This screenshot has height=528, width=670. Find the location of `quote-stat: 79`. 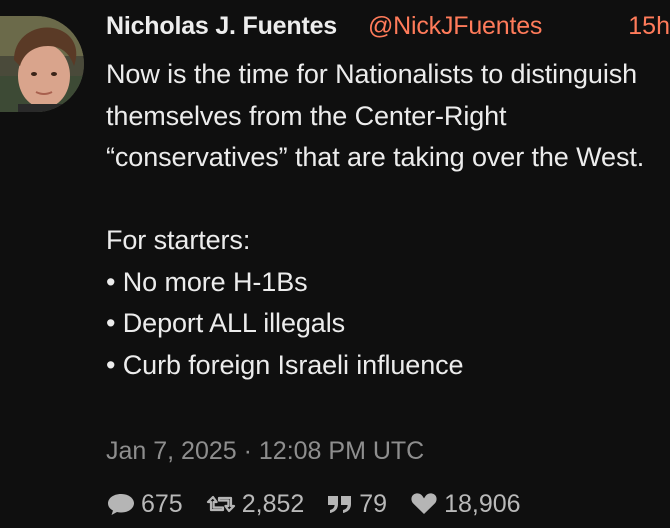

quote-stat: 79 is located at coordinates (356, 504).